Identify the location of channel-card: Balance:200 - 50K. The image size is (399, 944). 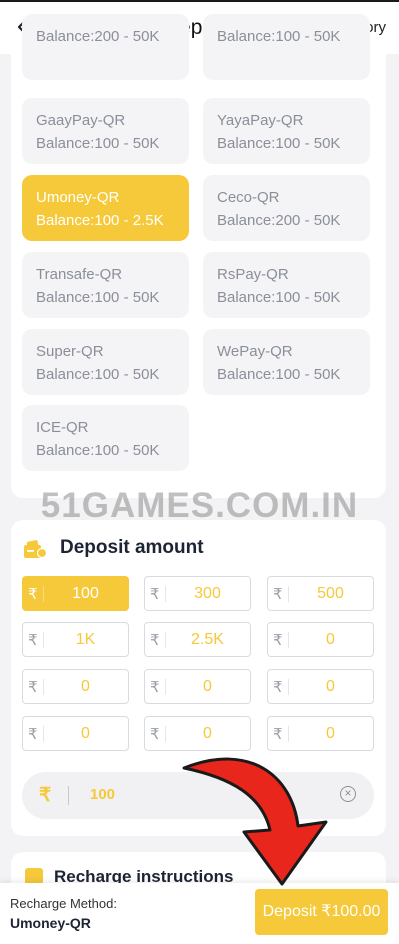
(105, 47).